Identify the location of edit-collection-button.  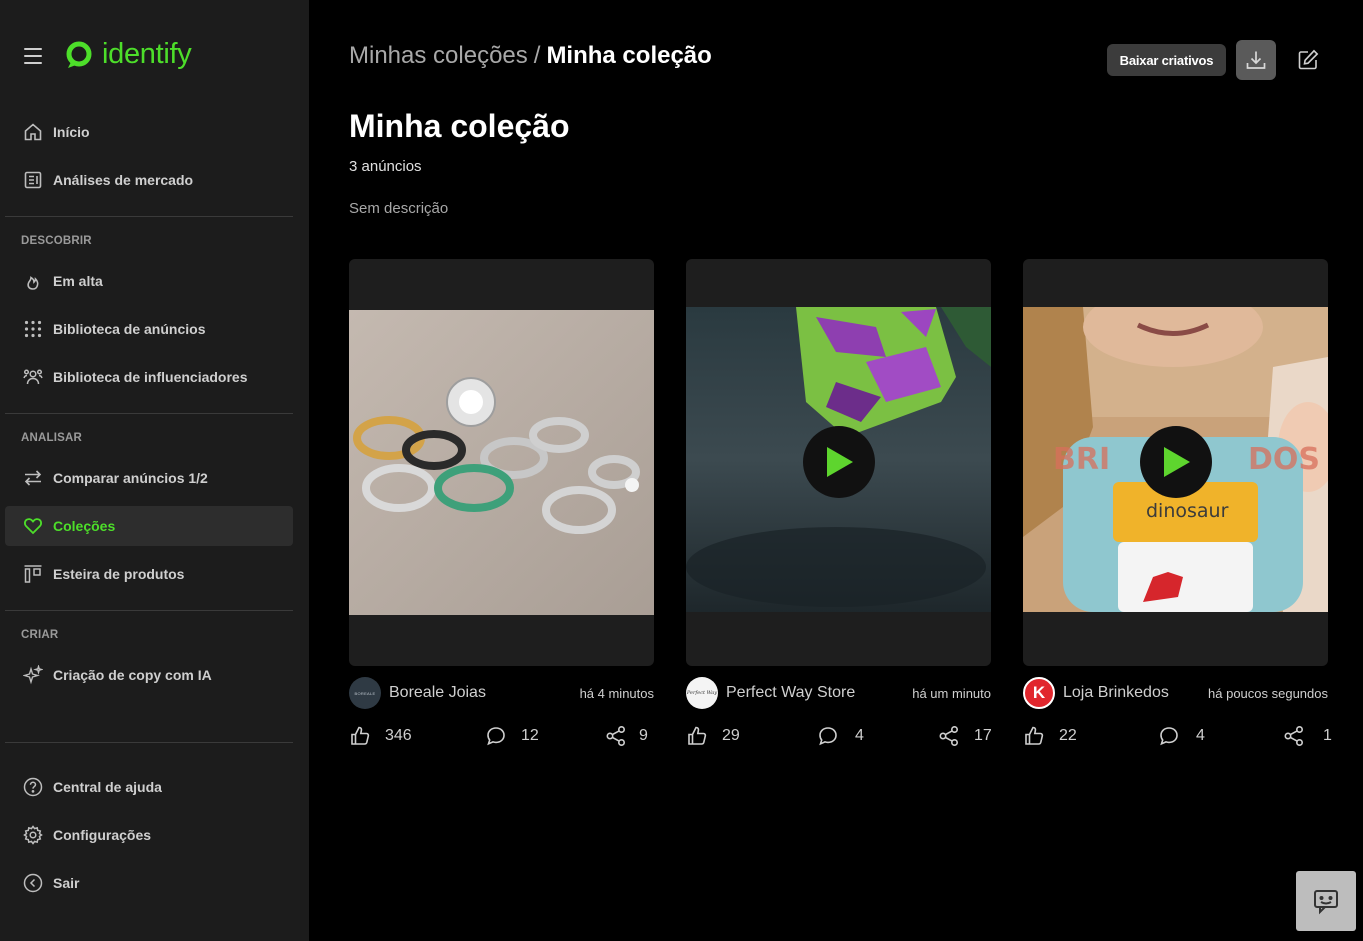
(1308, 60).